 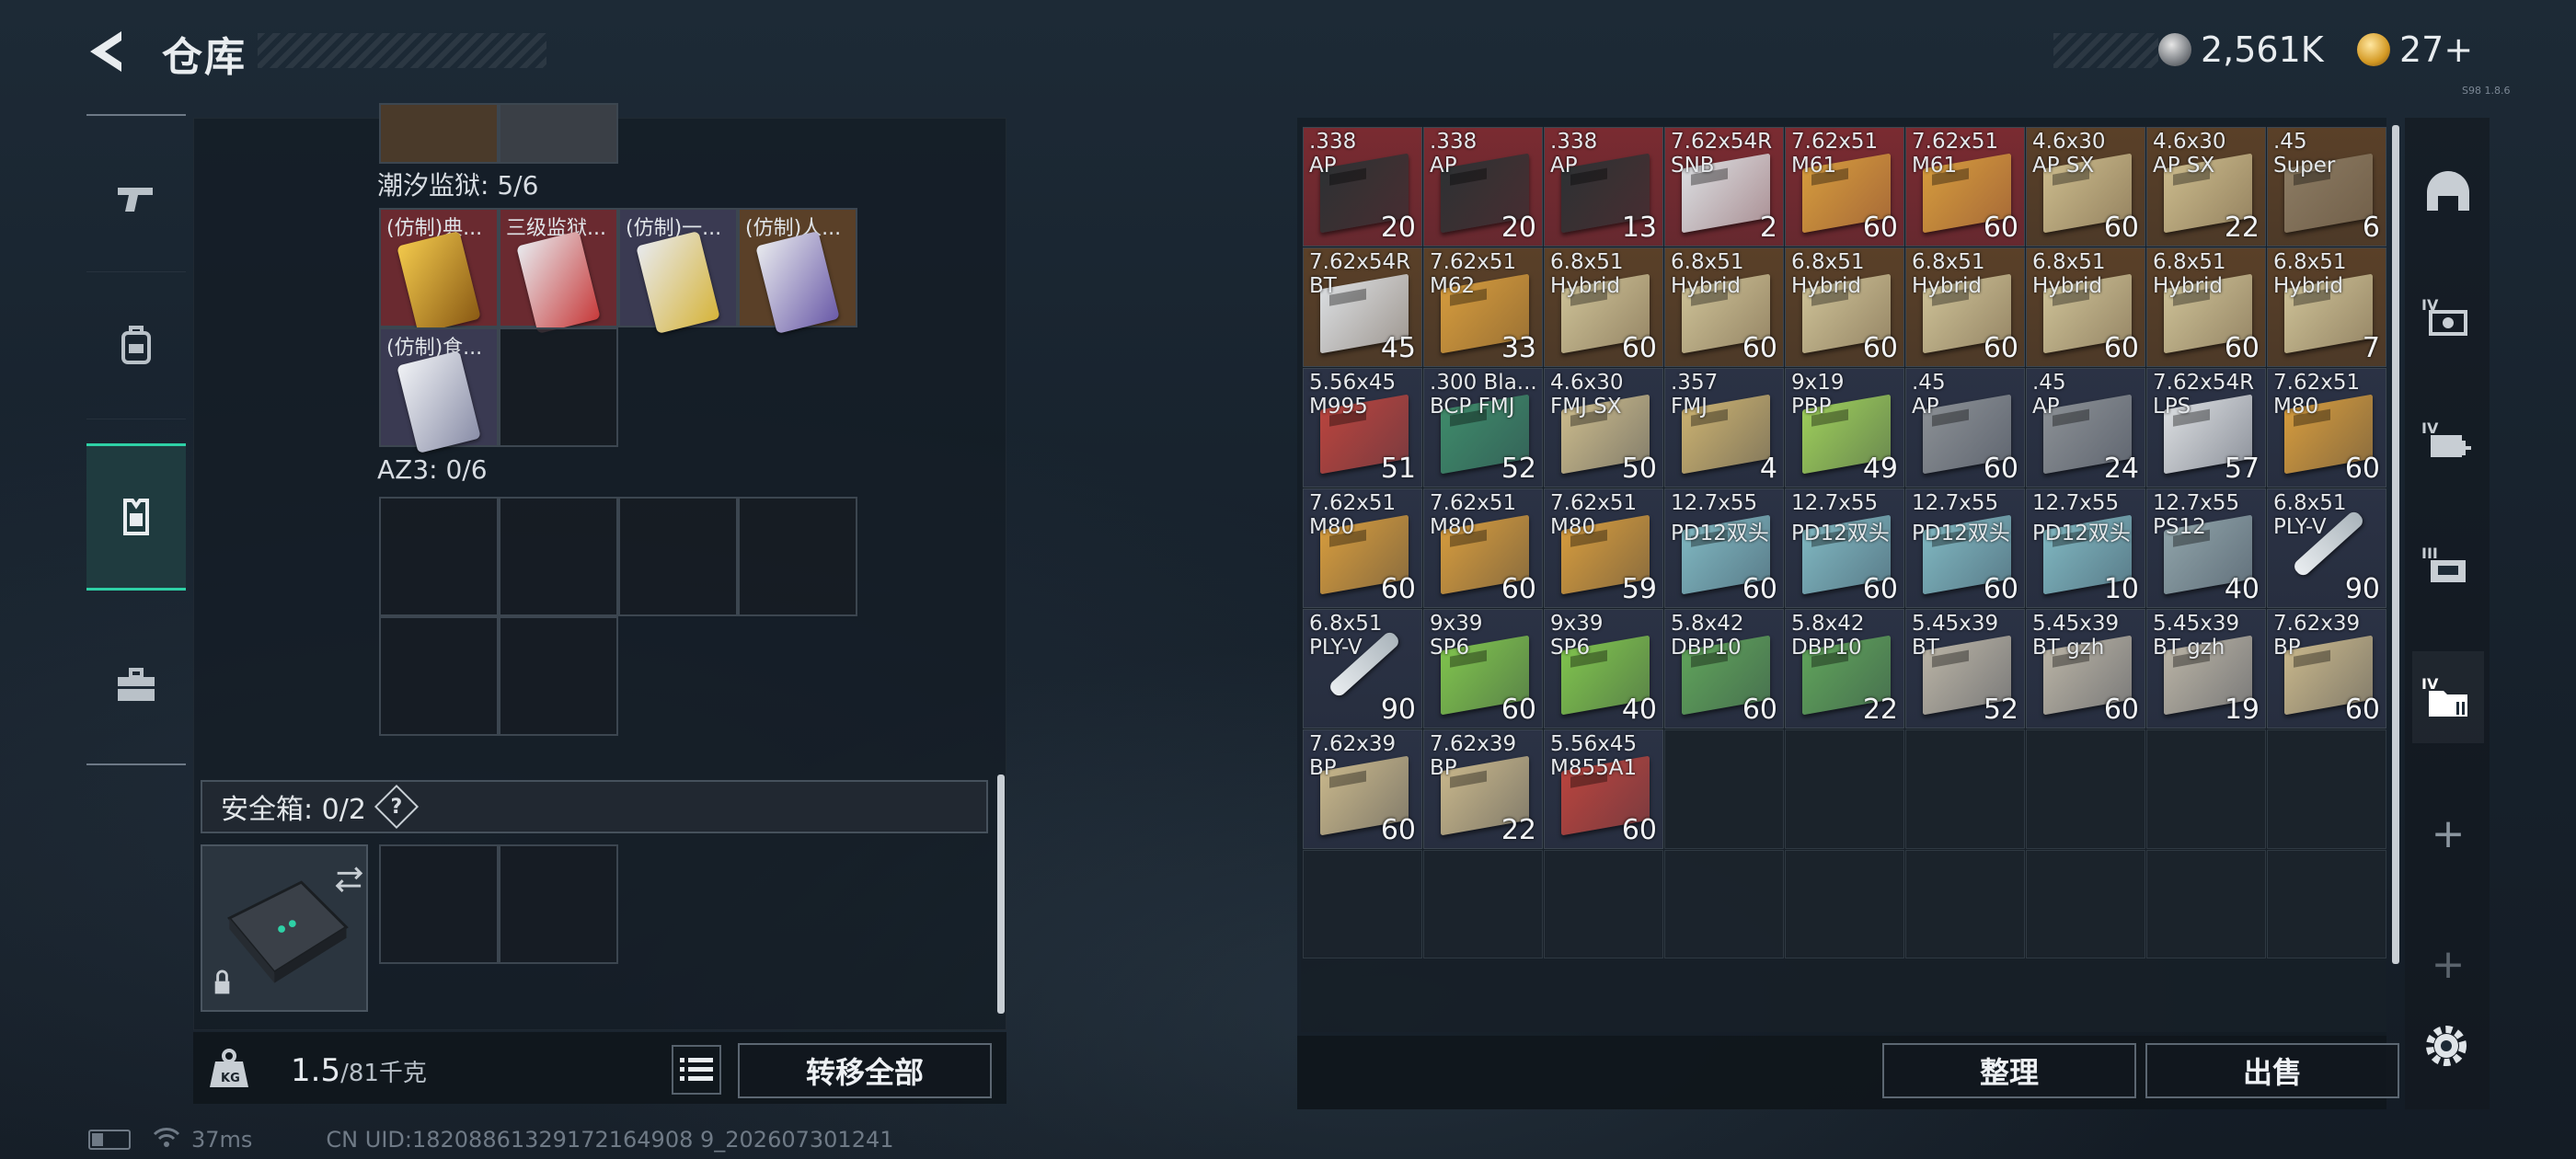 What do you see at coordinates (2272, 1070) in the screenshot?
I see `sell-button: 出售` at bounding box center [2272, 1070].